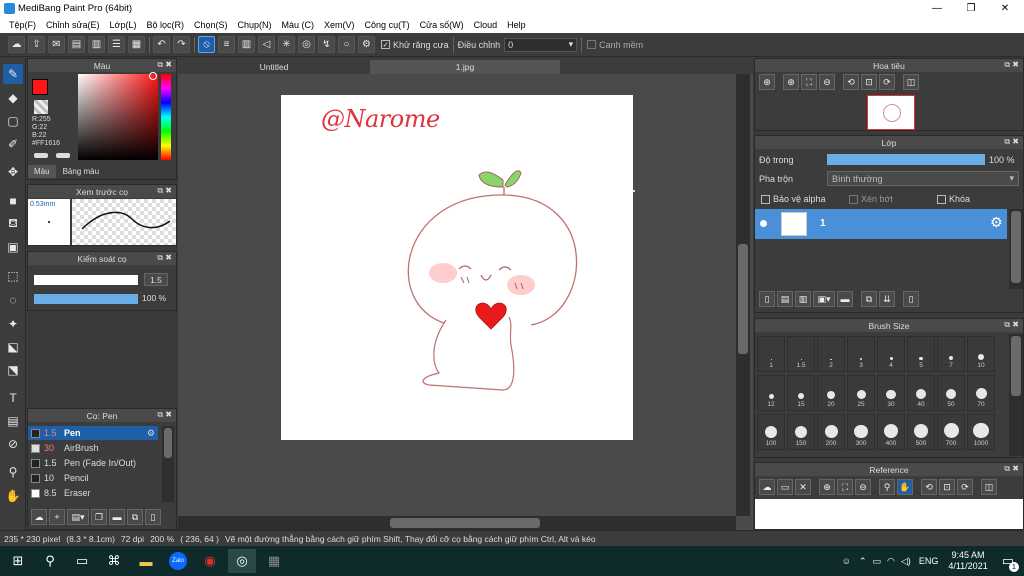  Describe the element at coordinates (206, 44) in the screenshot. I see `no-snap-icon: ⦸` at that location.